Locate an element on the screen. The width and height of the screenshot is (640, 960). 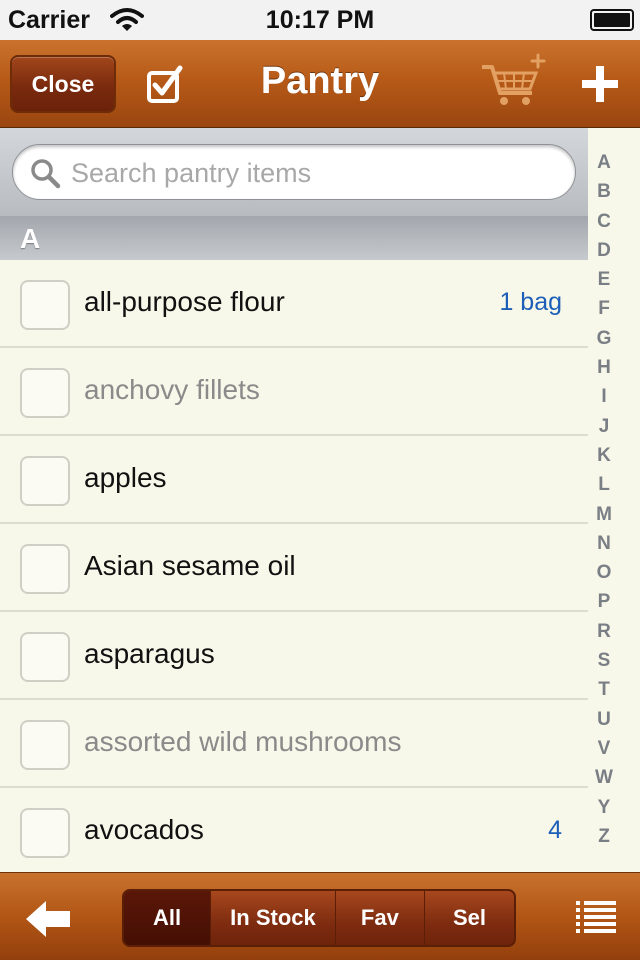
index-letter: S is located at coordinates (604, 660).